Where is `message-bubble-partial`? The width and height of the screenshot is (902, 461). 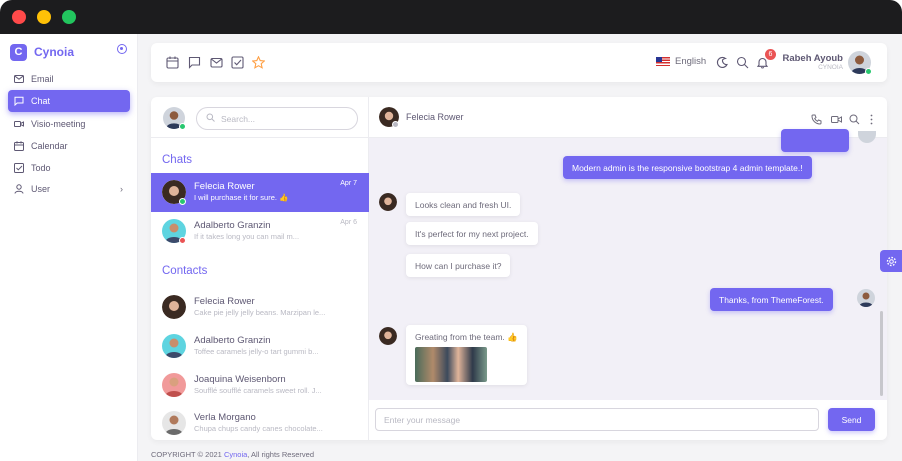 message-bubble-partial is located at coordinates (815, 140).